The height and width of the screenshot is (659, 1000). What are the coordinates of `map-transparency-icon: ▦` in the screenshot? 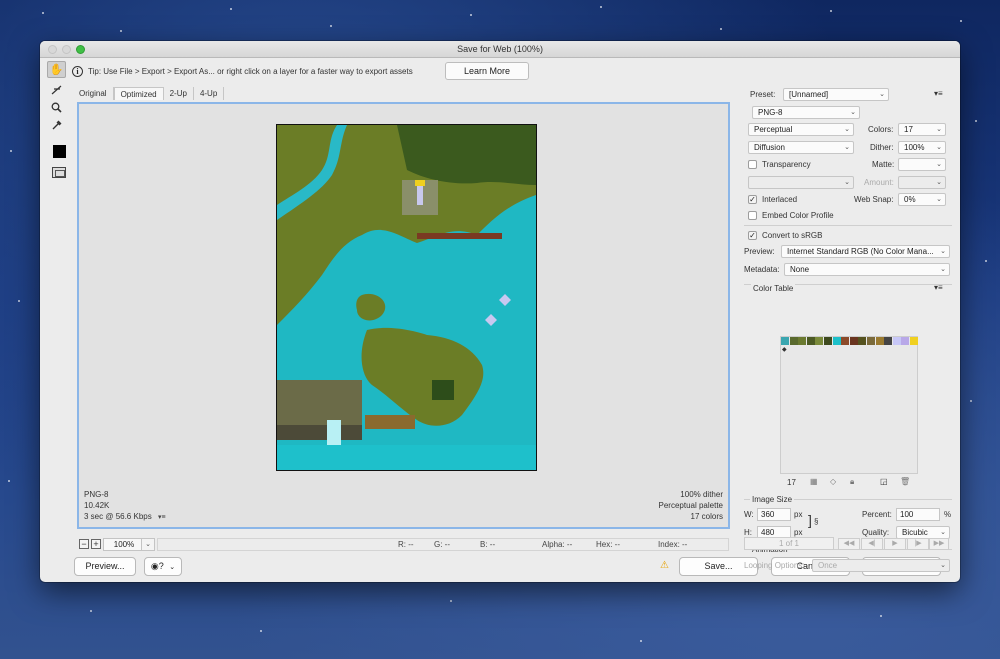 It's located at (814, 481).